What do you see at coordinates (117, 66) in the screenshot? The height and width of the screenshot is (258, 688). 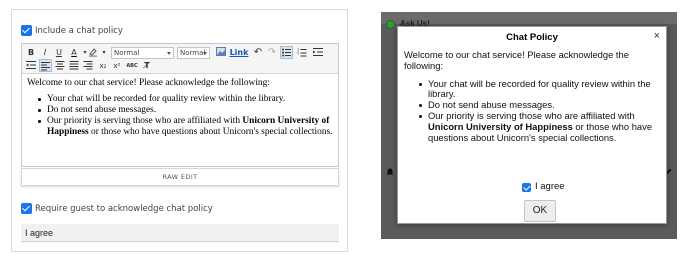 I see `superscript-button: x²` at bounding box center [117, 66].